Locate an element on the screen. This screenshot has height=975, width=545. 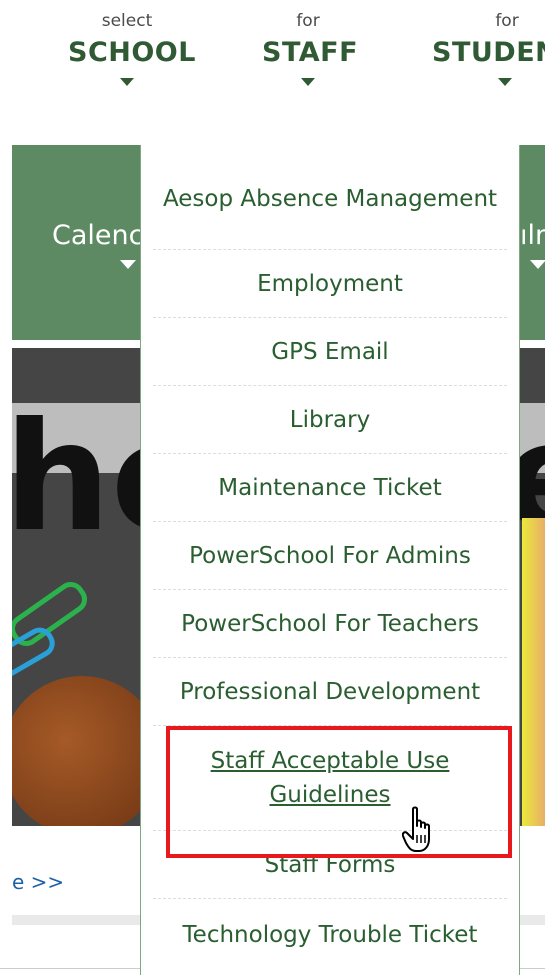
dropdown-item-staff-forms: Staff Forms is located at coordinates (330, 865).